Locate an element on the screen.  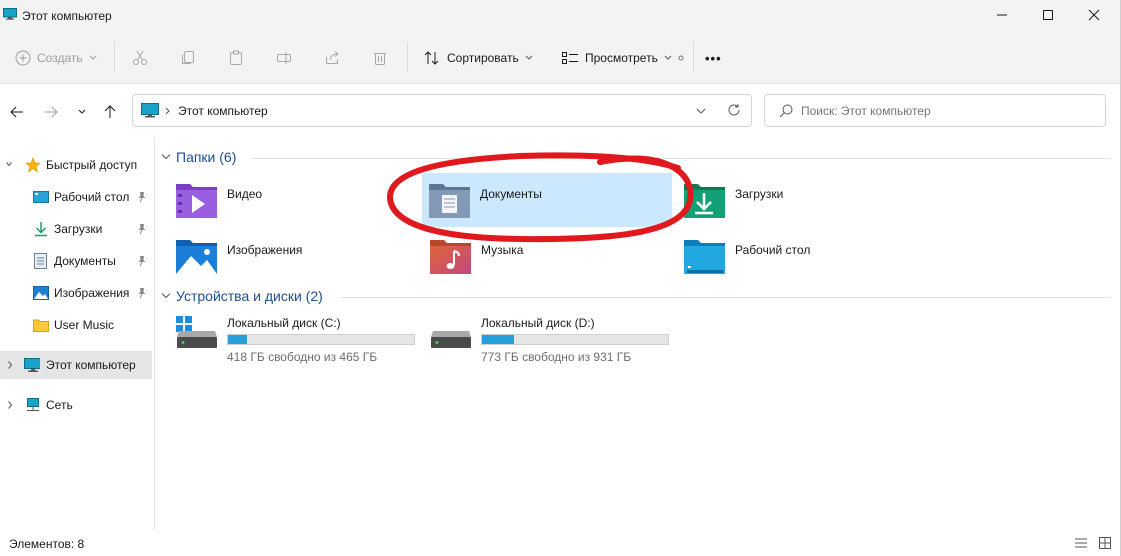
sidebar-item-pictures: Изображения is located at coordinates (76, 293).